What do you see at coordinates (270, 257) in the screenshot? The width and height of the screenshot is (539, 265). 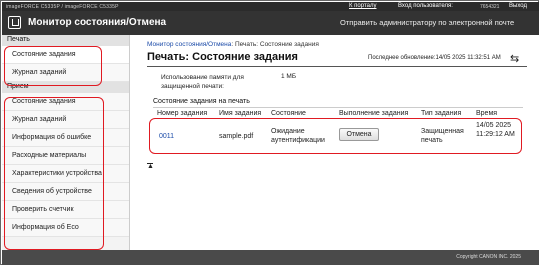 I see `footer: Copyright CANON INC. 2025` at bounding box center [270, 257].